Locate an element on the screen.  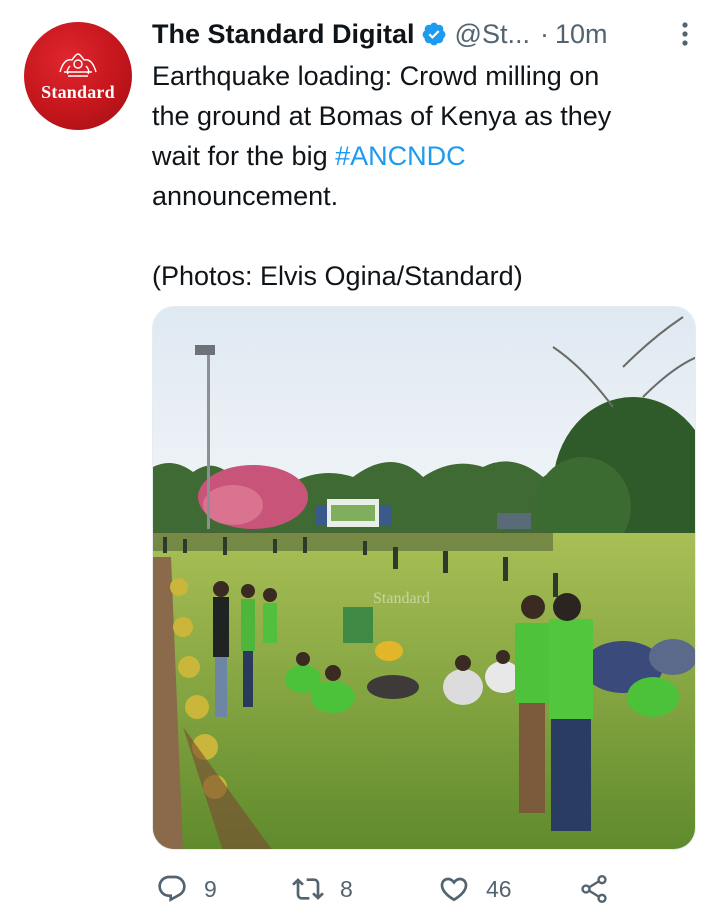
tweet-line: Earthquake loading: Crowd milling on is located at coordinates (376, 76).